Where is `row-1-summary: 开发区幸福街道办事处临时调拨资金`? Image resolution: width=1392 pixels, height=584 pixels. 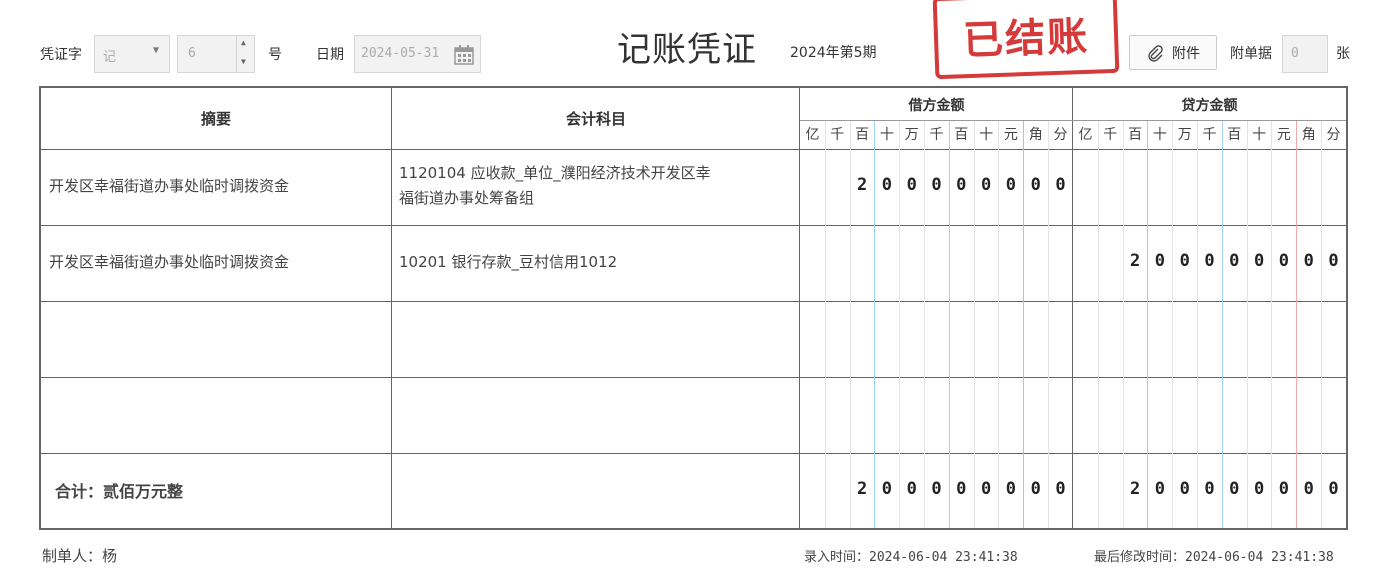 row-1-summary: 开发区幸福街道办事处临时调拨资金 is located at coordinates (169, 186).